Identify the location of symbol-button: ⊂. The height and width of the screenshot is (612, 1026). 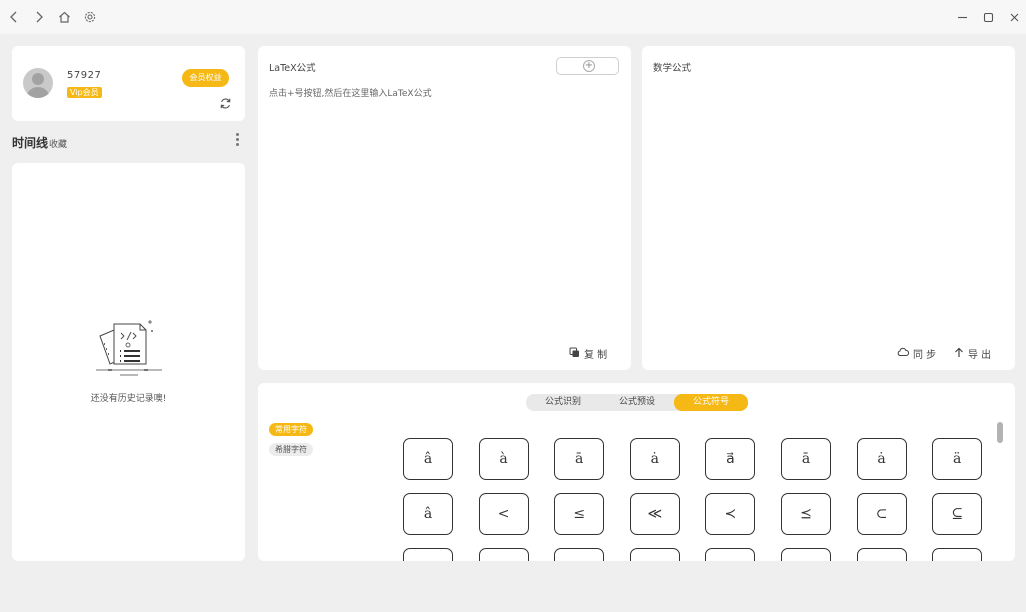
(881, 514).